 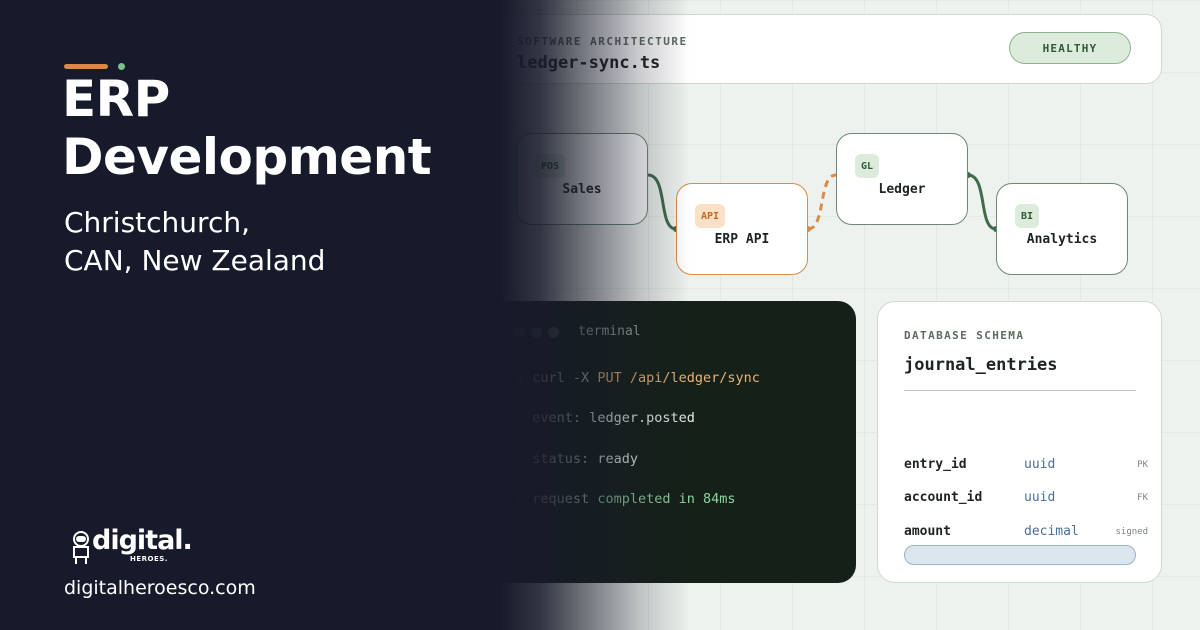 What do you see at coordinates (617, 459) in the screenshot?
I see `terminal-value: ready` at bounding box center [617, 459].